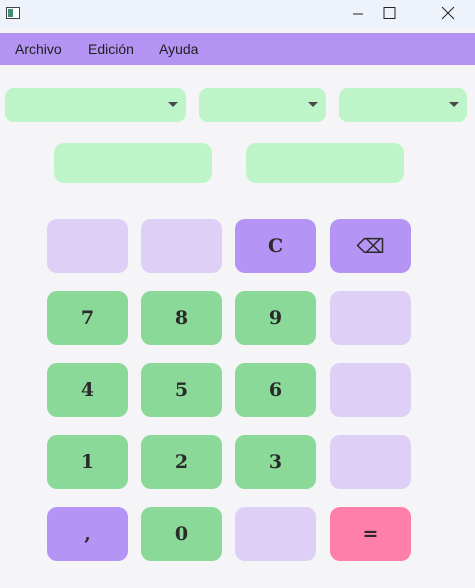  Describe the element at coordinates (111, 49) in the screenshot. I see `menu-edicion: Edición` at that location.